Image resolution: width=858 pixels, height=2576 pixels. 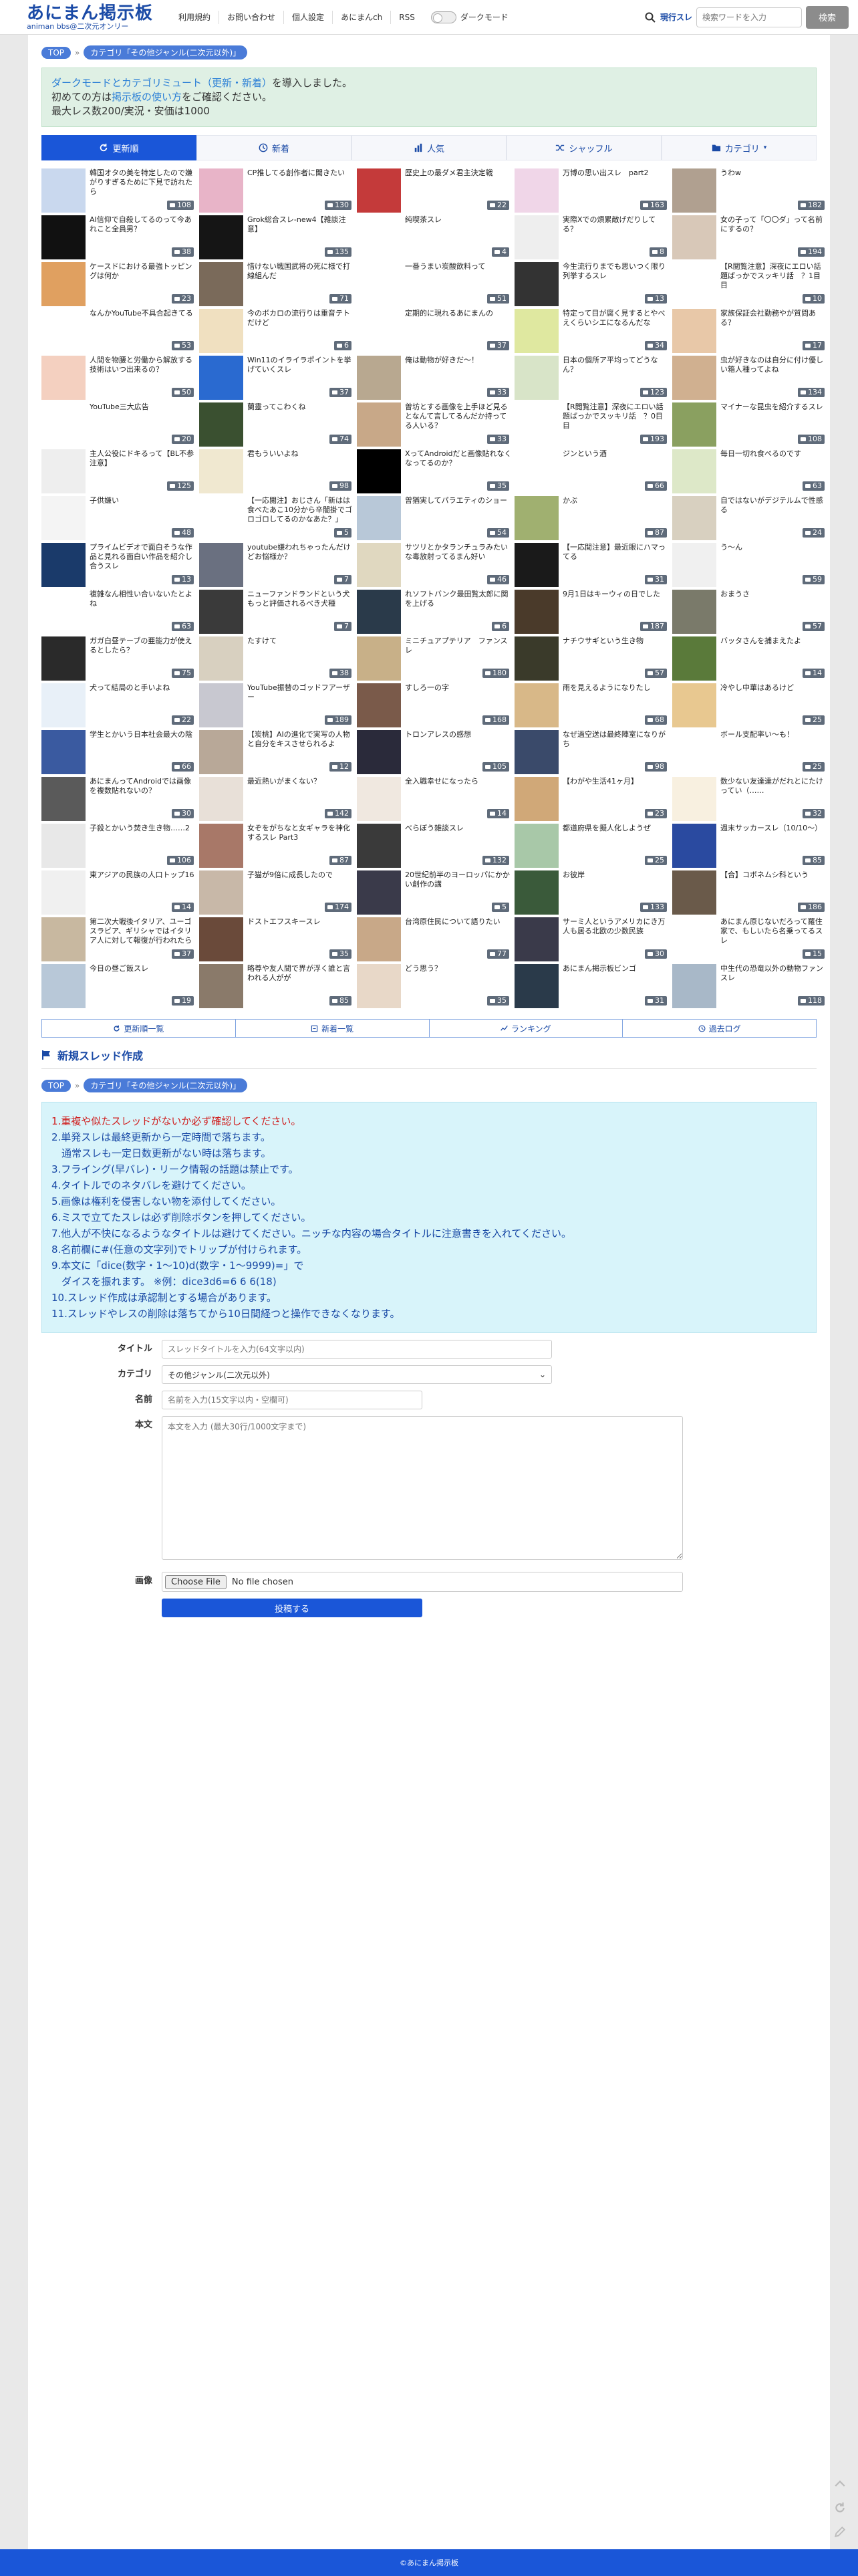 What do you see at coordinates (357, 1349) in the screenshot?
I see `title-input` at bounding box center [357, 1349].